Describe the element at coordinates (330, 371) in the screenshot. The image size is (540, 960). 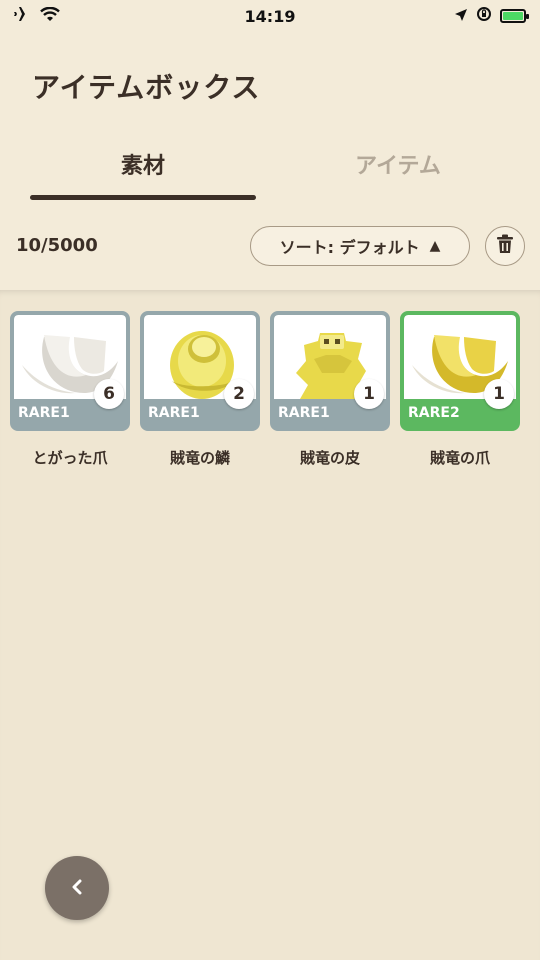
I see `item-card: 1 RARE1` at that location.